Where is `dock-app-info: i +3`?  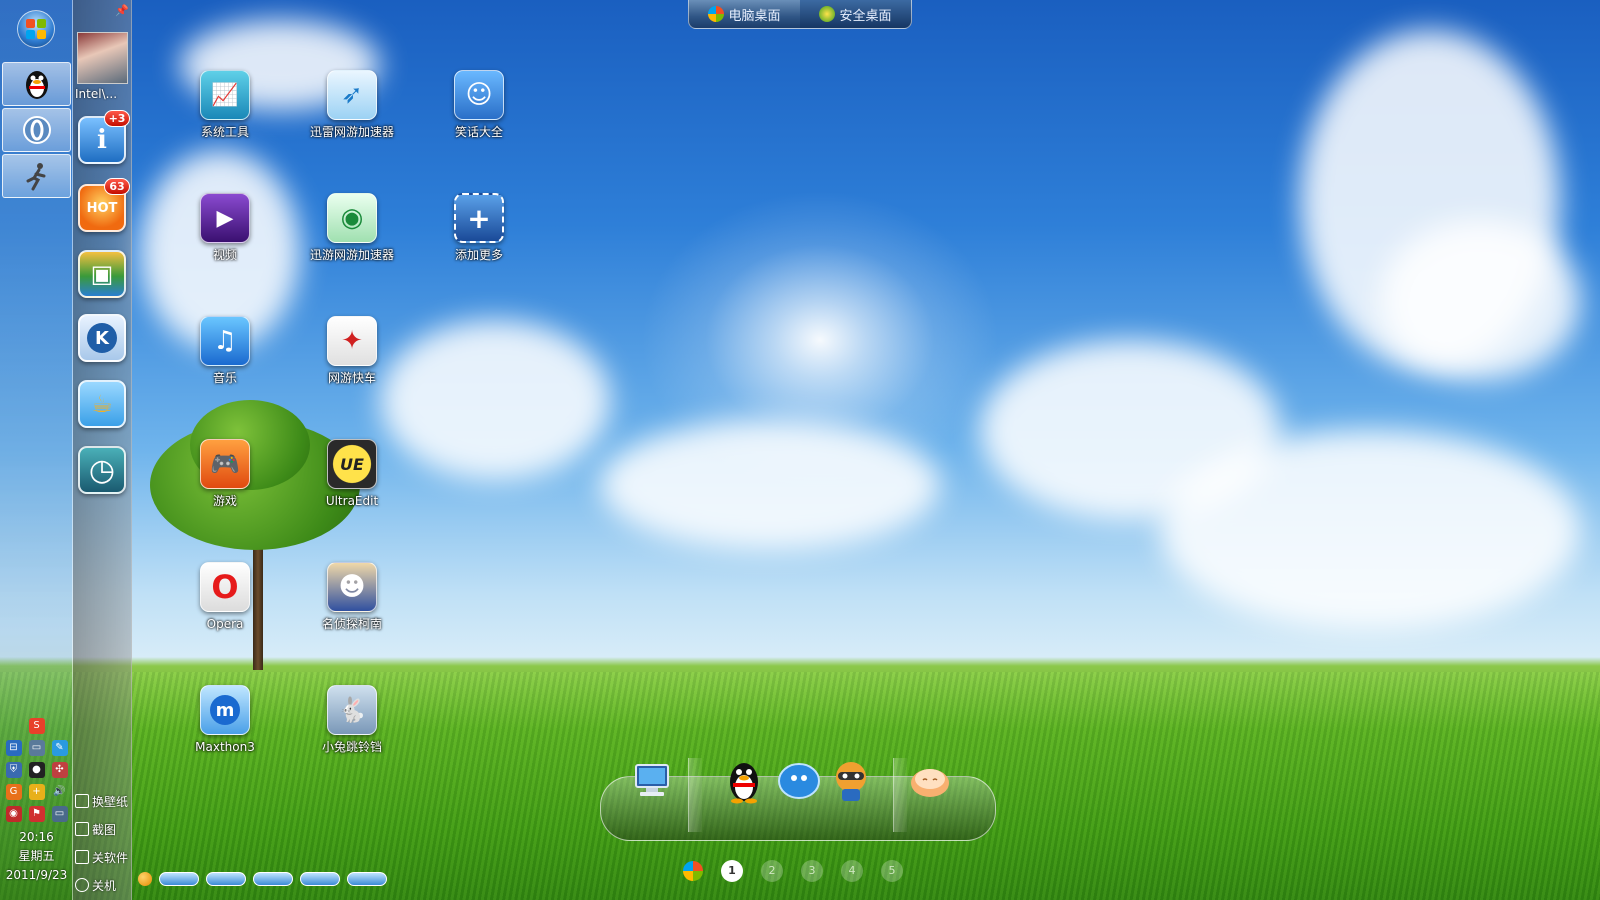 dock-app-info: i +3 is located at coordinates (104, 137).